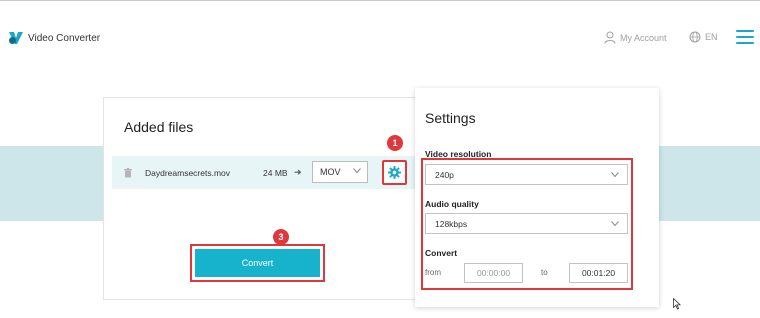 The width and height of the screenshot is (760, 318). I want to click on language-selector: EN, so click(703, 37).